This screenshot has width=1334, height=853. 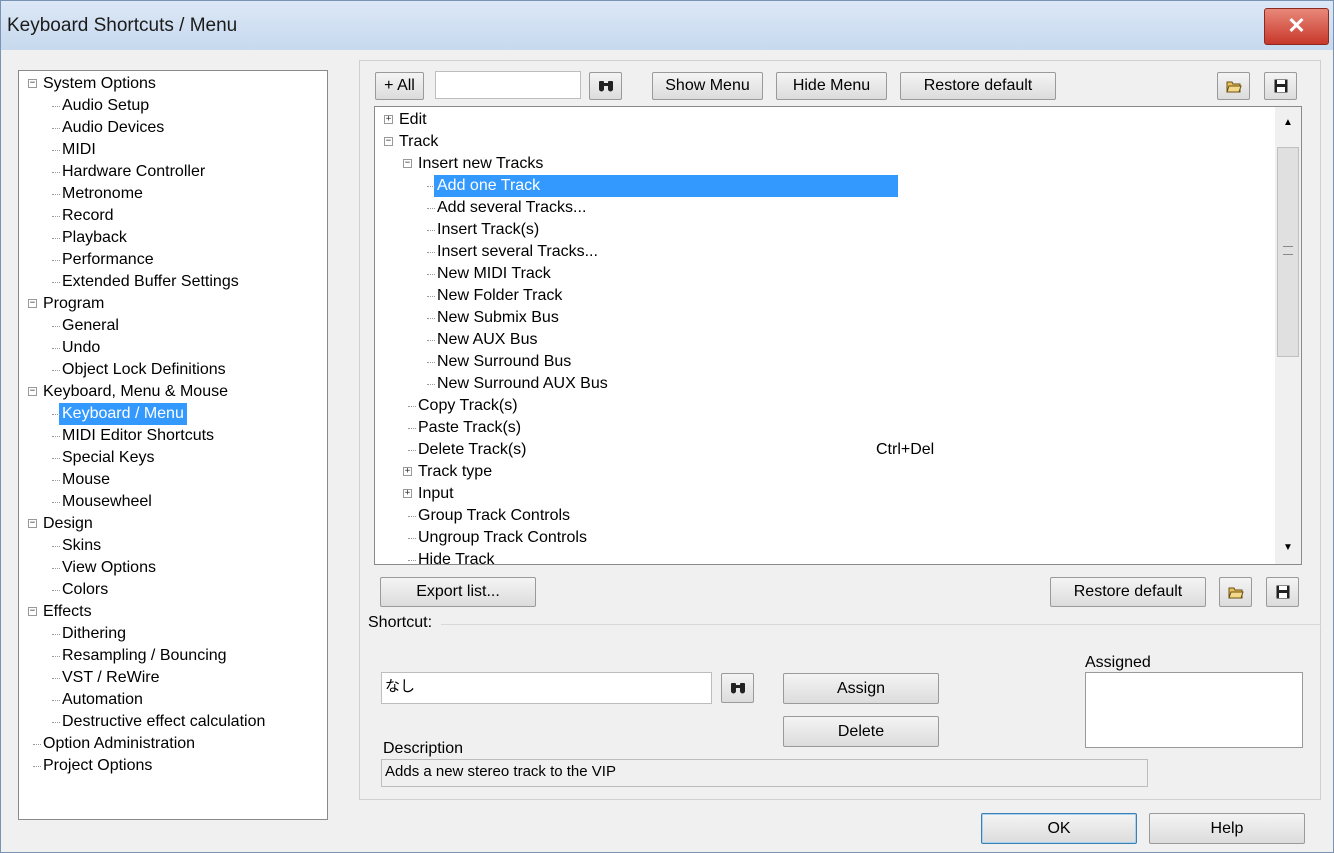 I want to click on search-button, so click(x=605, y=86).